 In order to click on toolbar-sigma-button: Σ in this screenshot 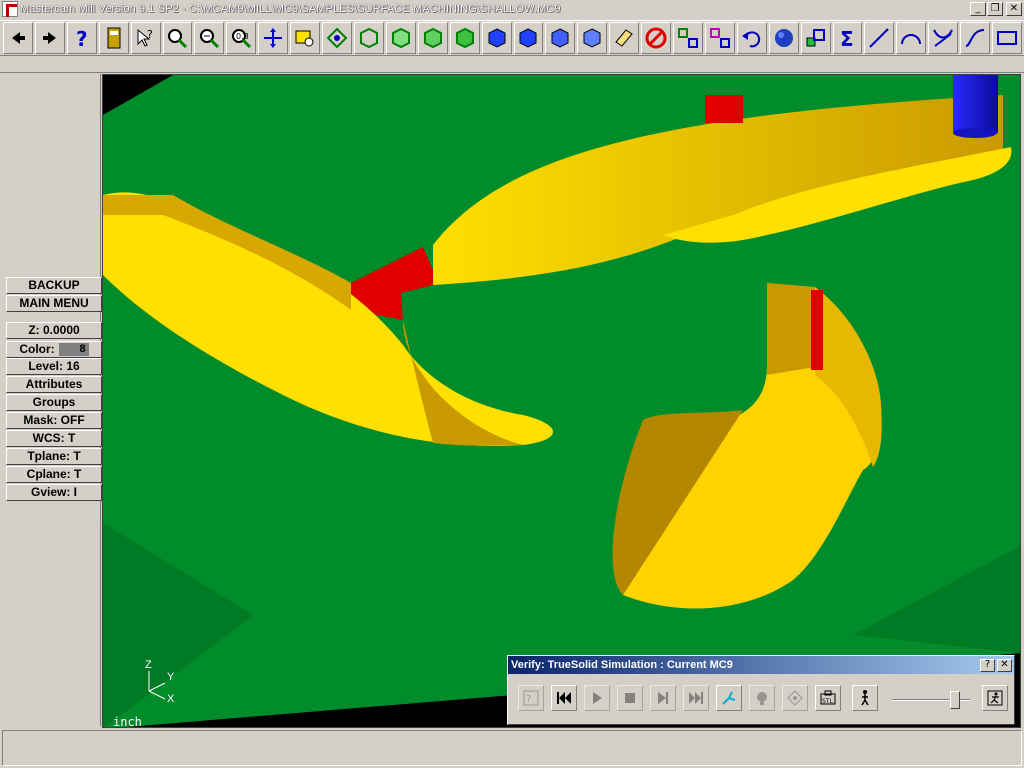, I will do `click(847, 38)`.